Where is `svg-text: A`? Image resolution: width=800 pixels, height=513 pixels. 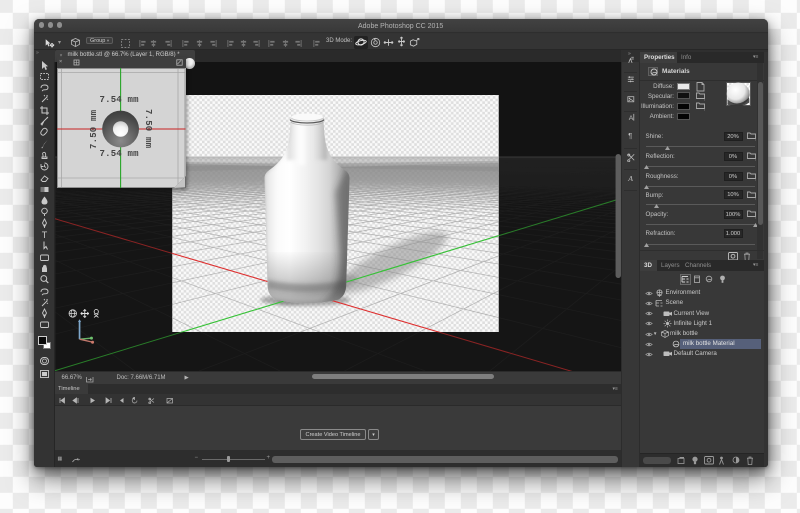
svg-text: A is located at coordinates (630, 178).